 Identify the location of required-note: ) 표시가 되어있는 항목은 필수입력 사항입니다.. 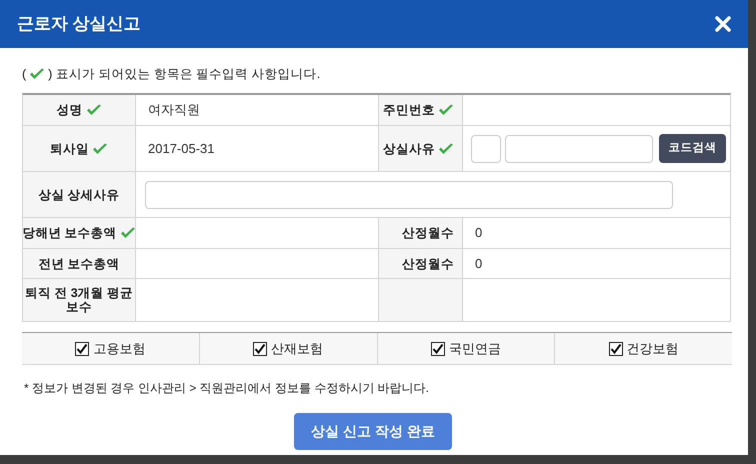
(184, 74).